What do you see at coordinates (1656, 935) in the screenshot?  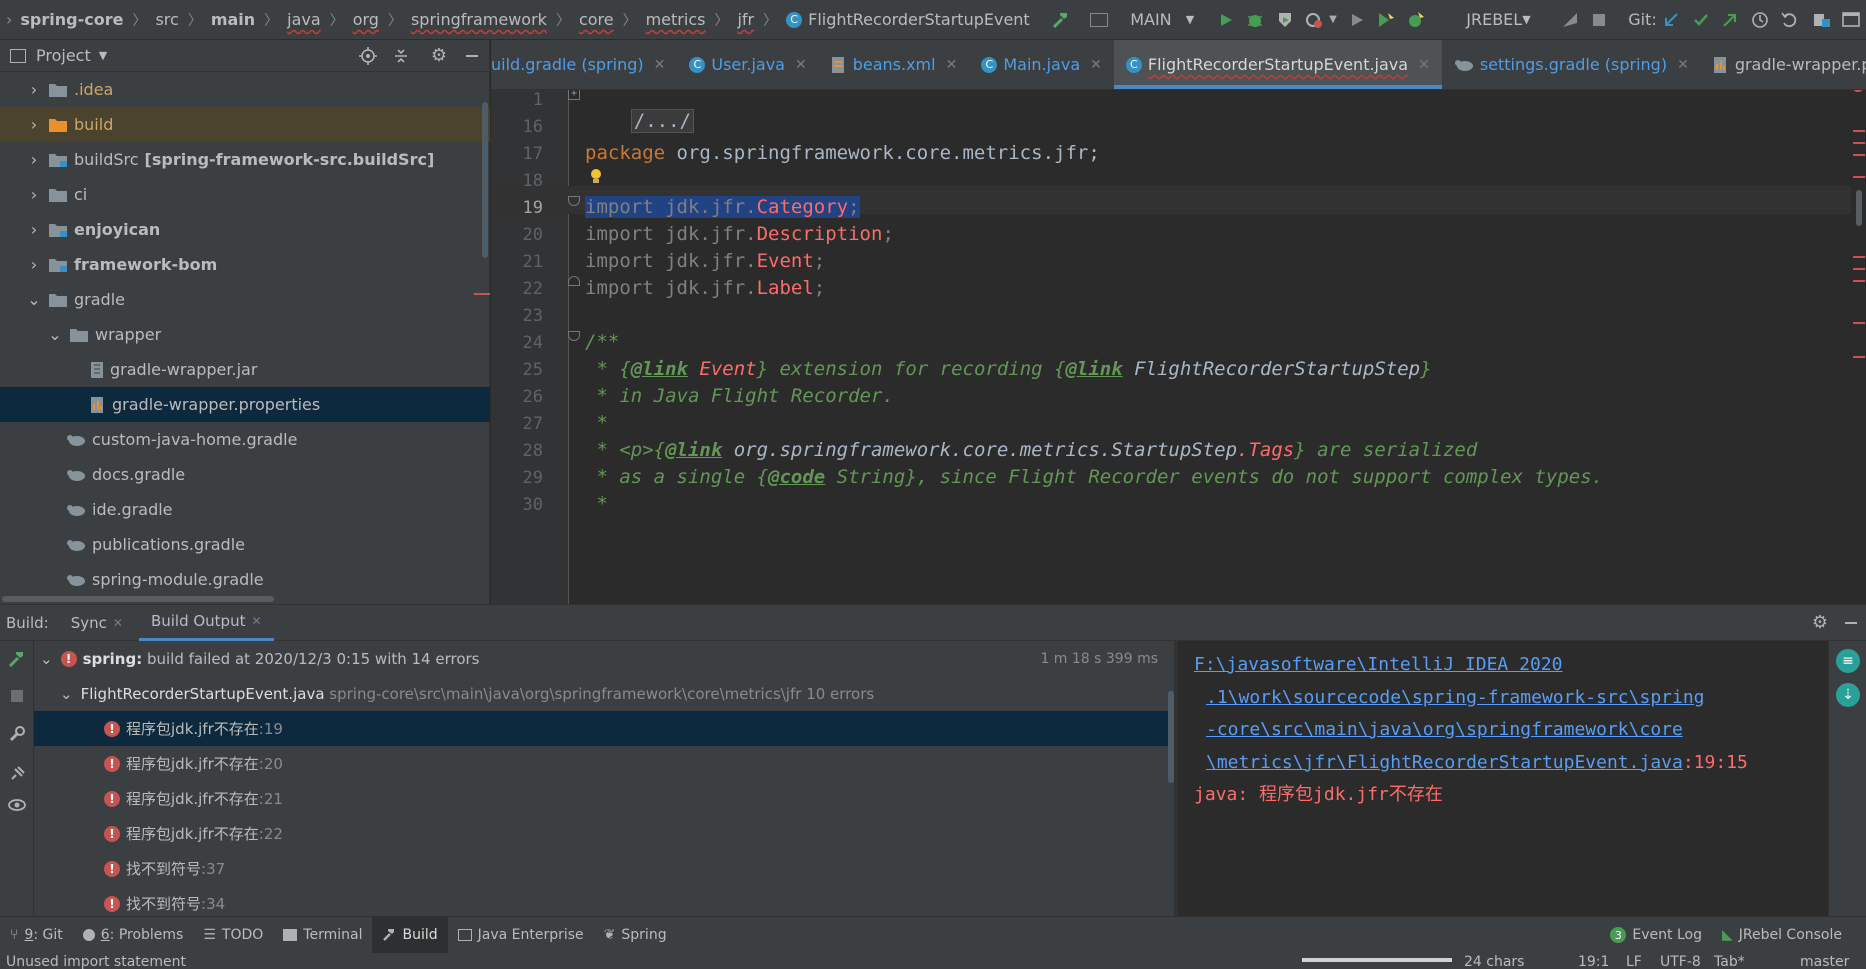 I see `toolwindow-event-log: 3 Event Log` at bounding box center [1656, 935].